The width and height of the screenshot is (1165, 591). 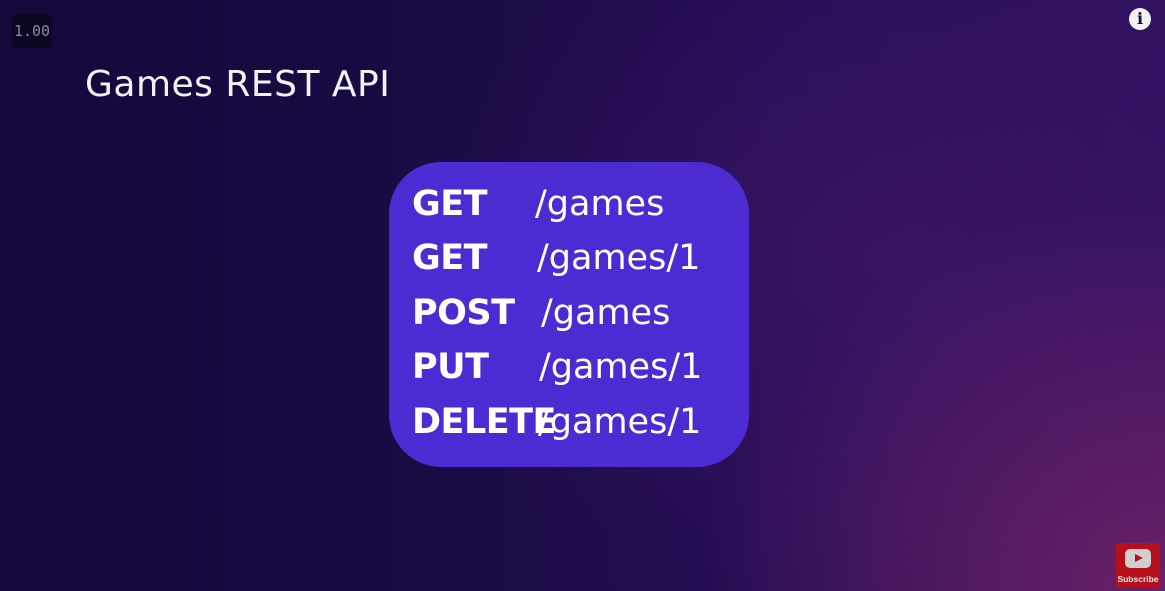 I want to click on endpoint-row: PUT /games/1, so click(x=569, y=372).